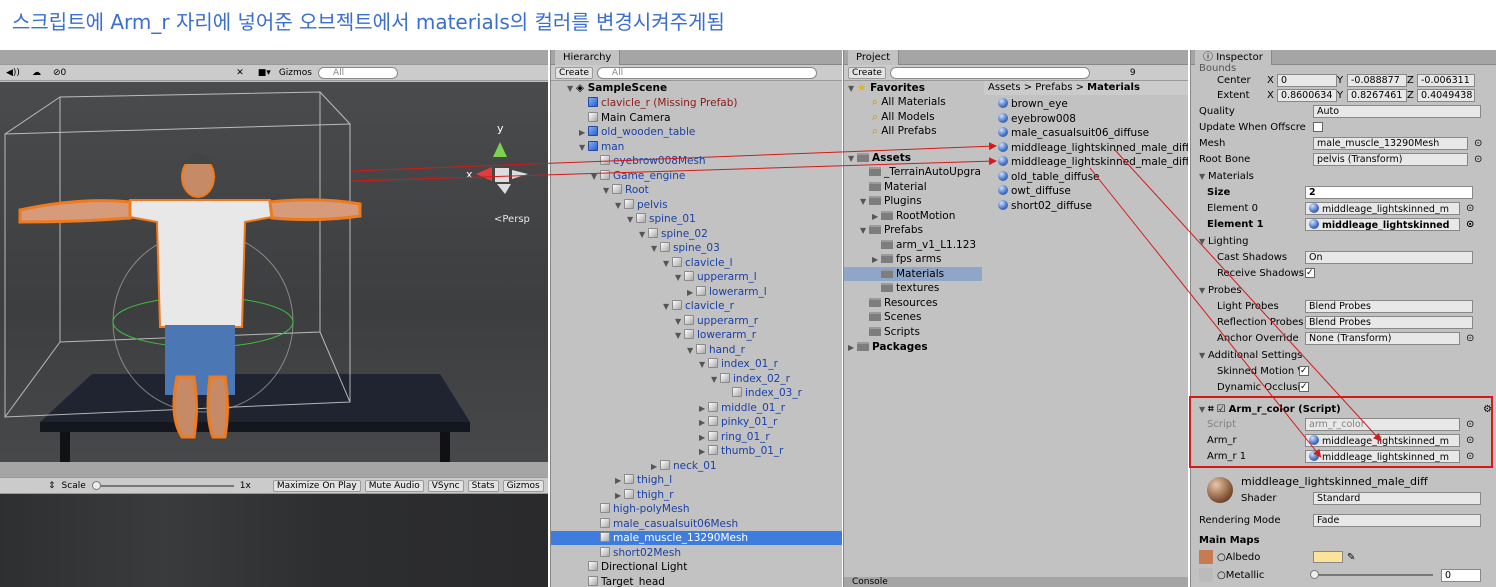 The image size is (1496, 587). I want to click on folder-item: ▼ Plugins, so click(913, 201).